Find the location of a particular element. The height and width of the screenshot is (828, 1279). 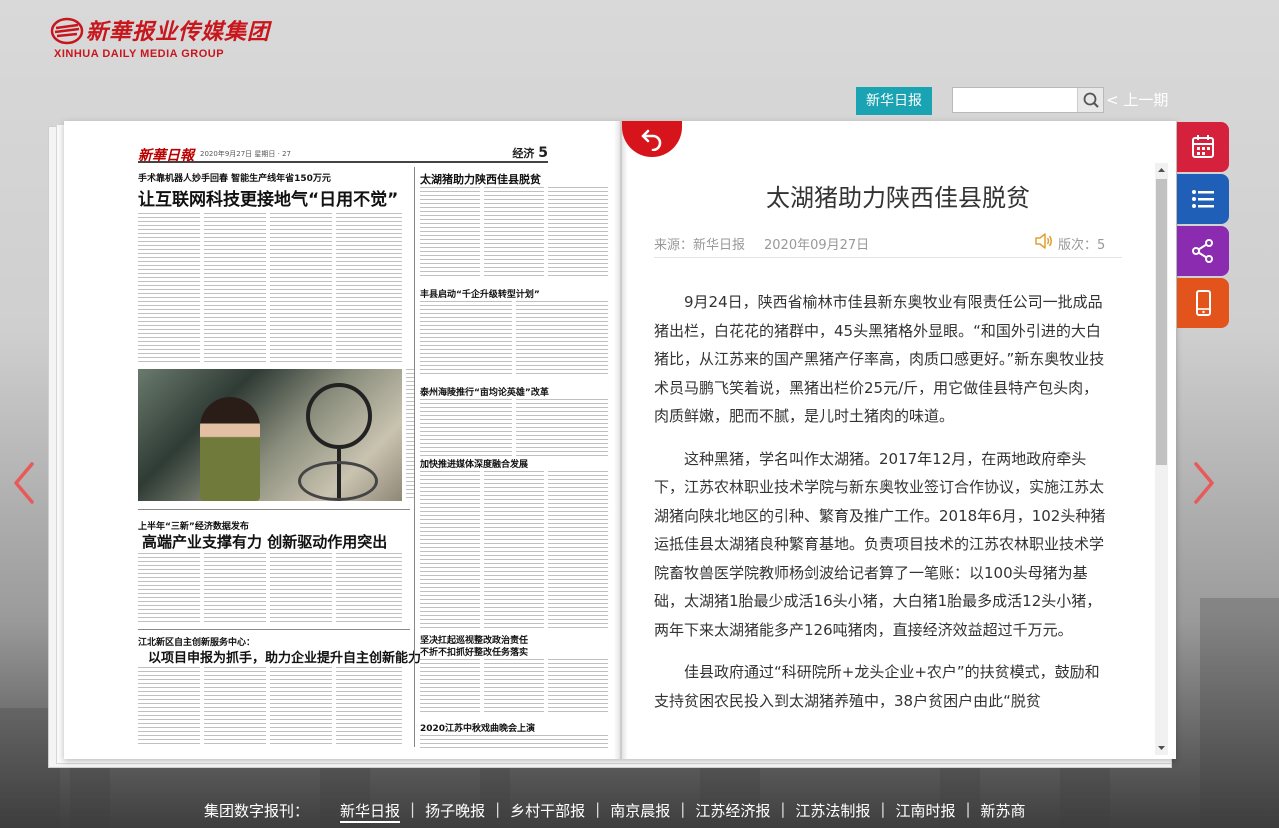

headline: 不折不扣抓好整改任务落实 is located at coordinates (474, 651).